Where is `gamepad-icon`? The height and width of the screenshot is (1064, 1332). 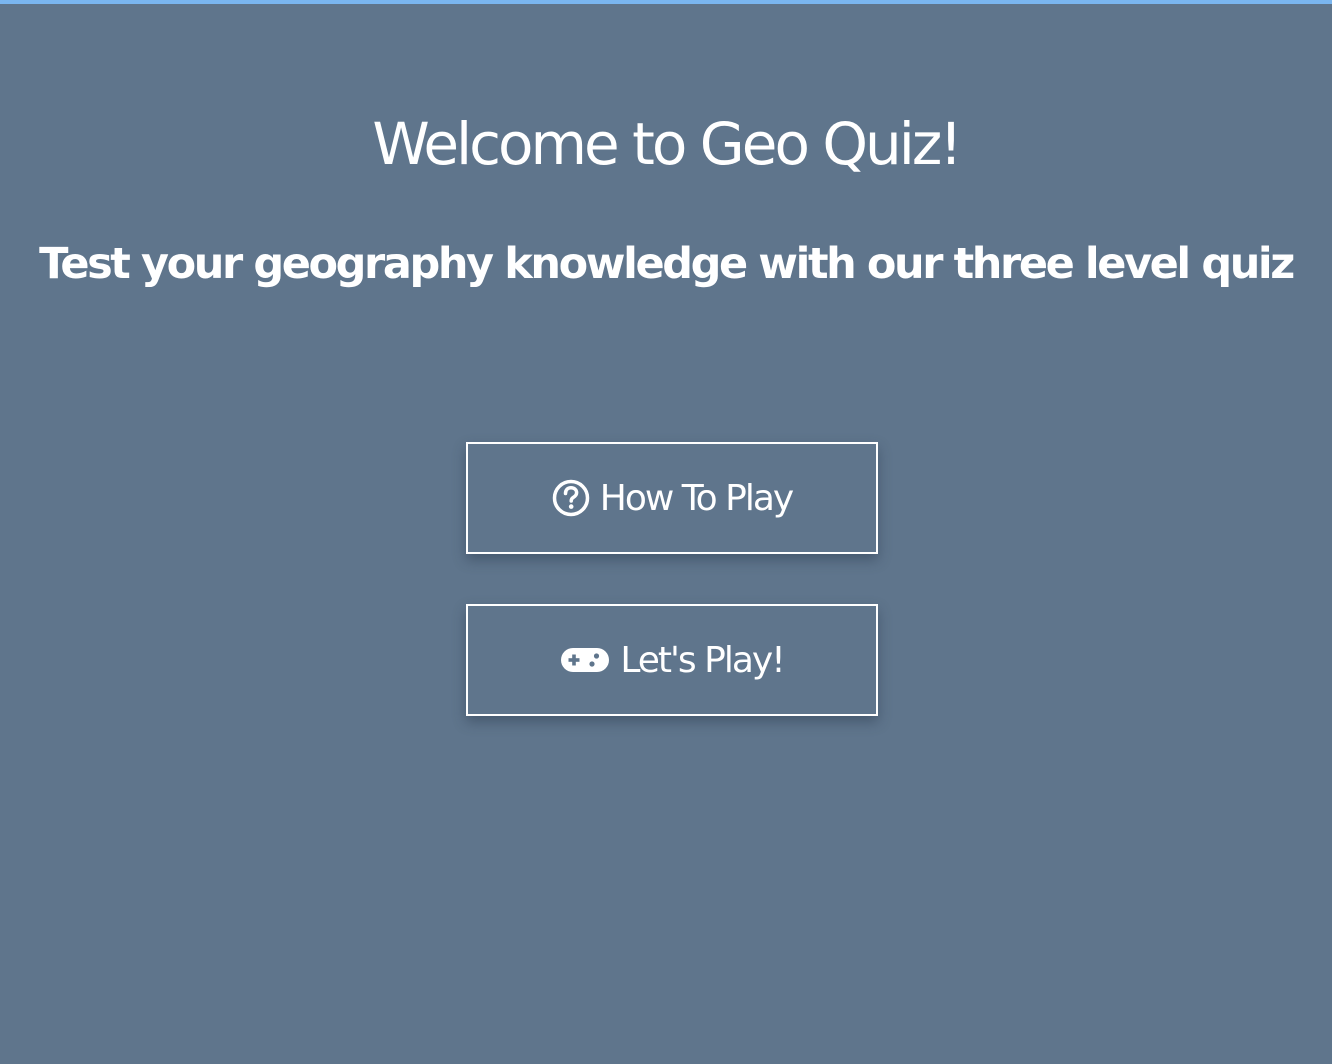 gamepad-icon is located at coordinates (585, 660).